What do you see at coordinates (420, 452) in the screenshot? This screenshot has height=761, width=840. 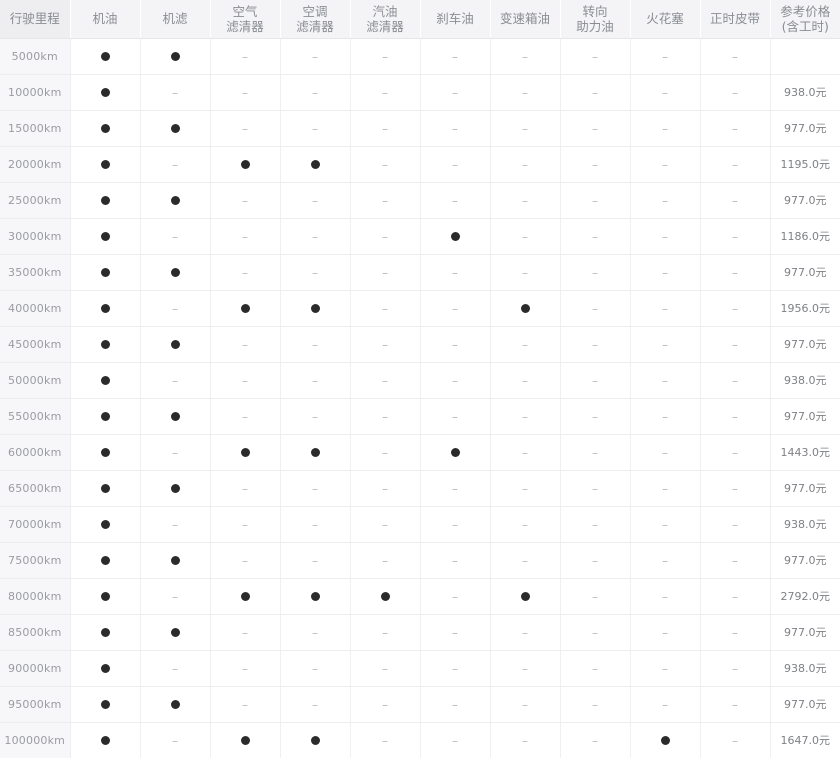 I see `table-row: 60000km – – – – – – 1443.0元` at bounding box center [420, 452].